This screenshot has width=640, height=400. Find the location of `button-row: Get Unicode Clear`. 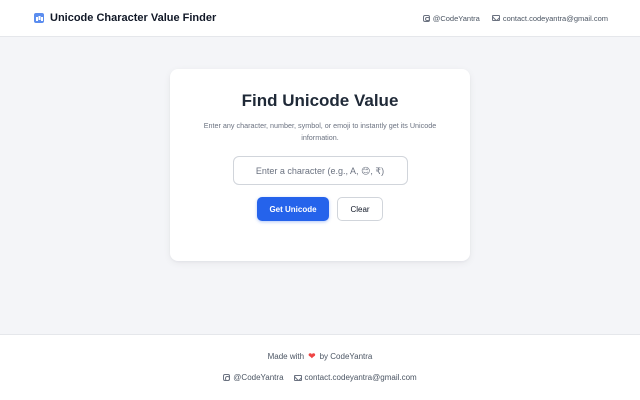

button-row: Get Unicode Clear is located at coordinates (320, 209).